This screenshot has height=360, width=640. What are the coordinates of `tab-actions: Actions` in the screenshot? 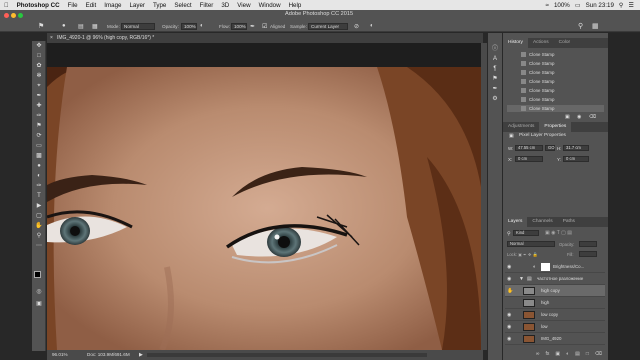 It's located at (541, 43).